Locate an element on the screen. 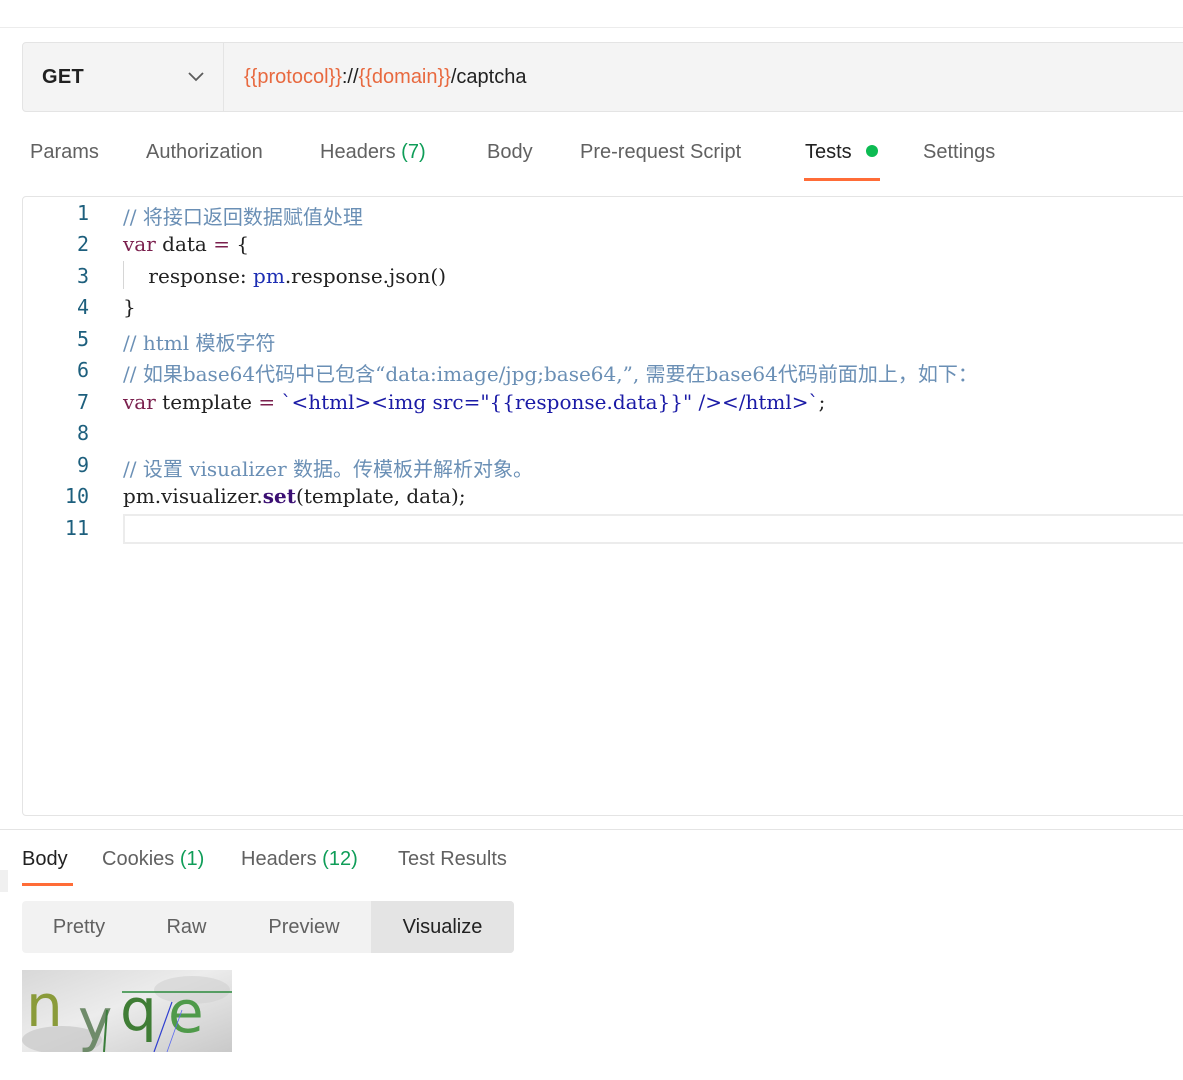 The width and height of the screenshot is (1183, 1080). tab-label: Test Results is located at coordinates (452, 859).